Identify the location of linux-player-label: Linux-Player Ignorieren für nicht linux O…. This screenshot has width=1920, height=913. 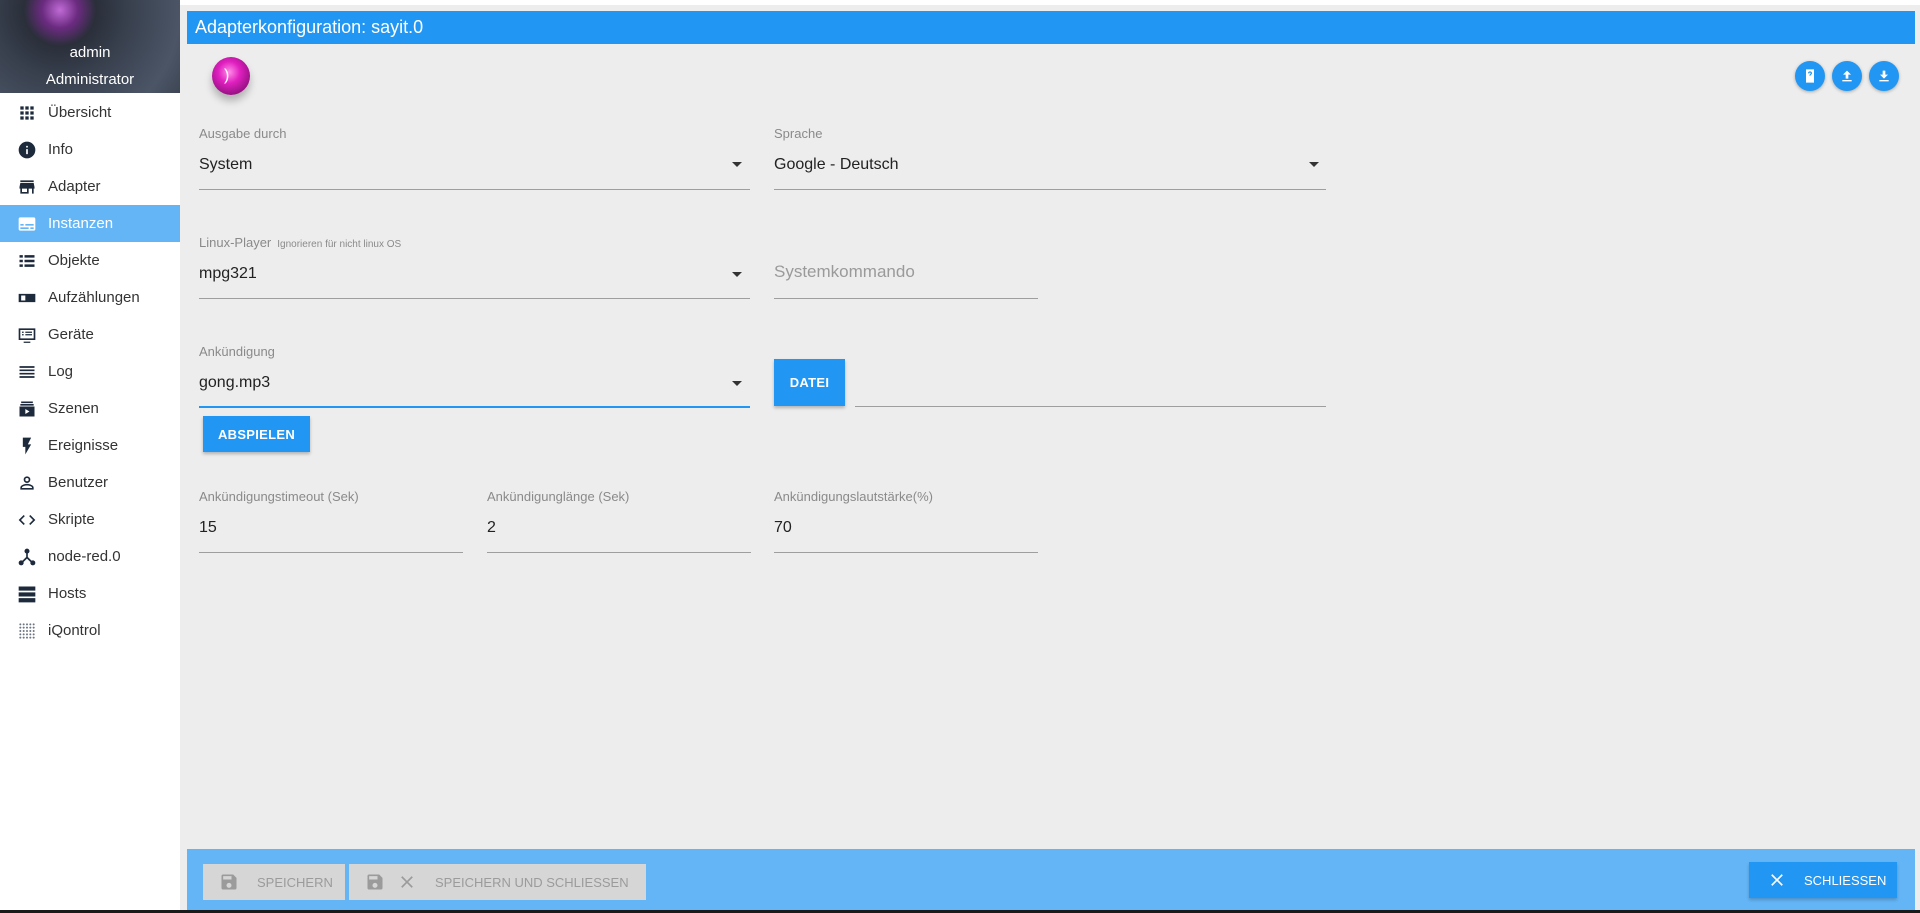
(300, 242).